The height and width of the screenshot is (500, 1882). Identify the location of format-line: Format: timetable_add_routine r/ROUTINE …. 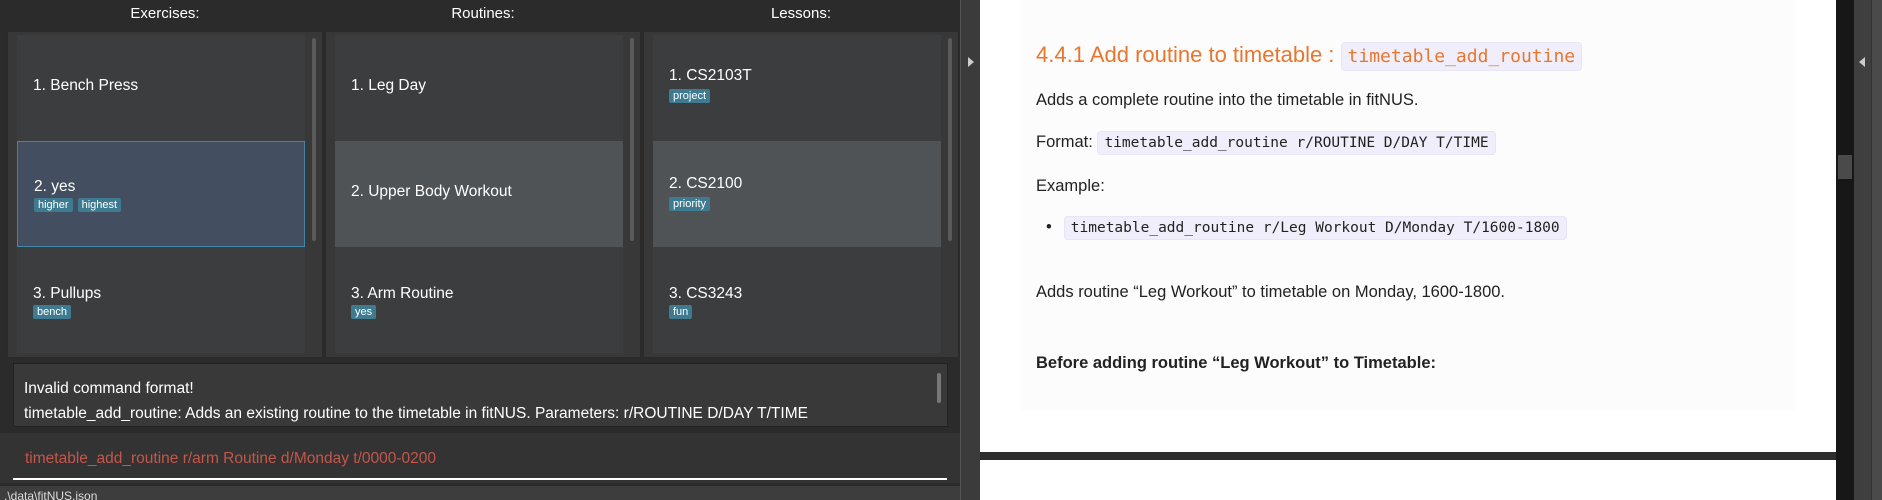
(1266, 143).